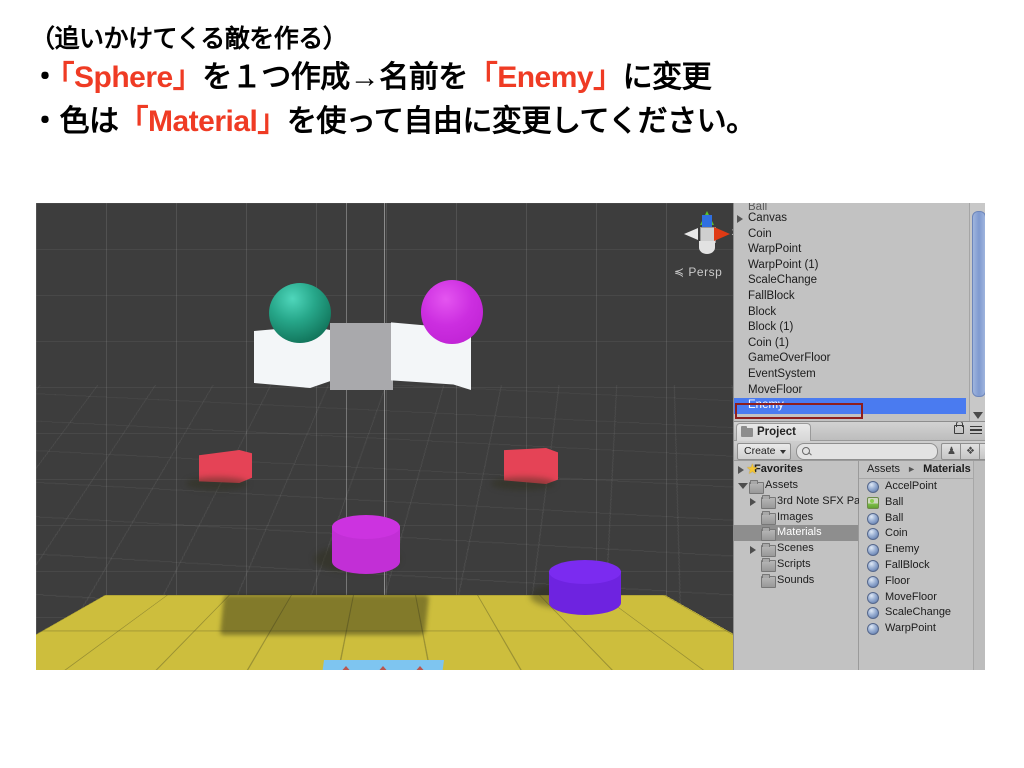 The height and width of the screenshot is (768, 1024). I want to click on asset-item-ball-2: Ball, so click(922, 519).